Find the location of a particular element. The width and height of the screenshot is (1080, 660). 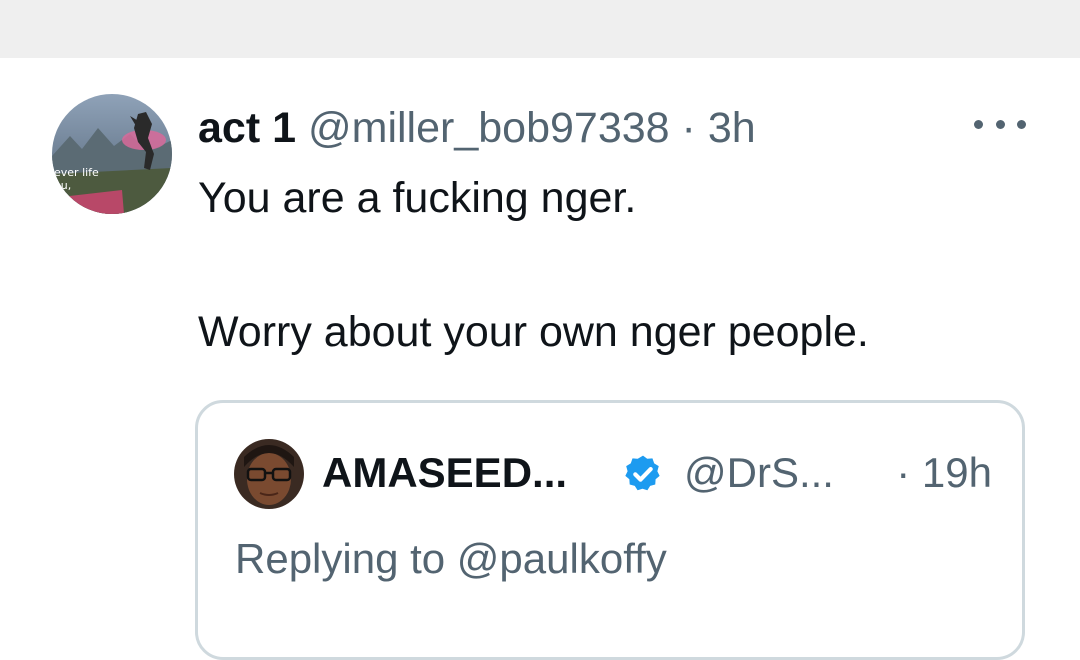

avatar-caption-2: ou, is located at coordinates (62, 185).